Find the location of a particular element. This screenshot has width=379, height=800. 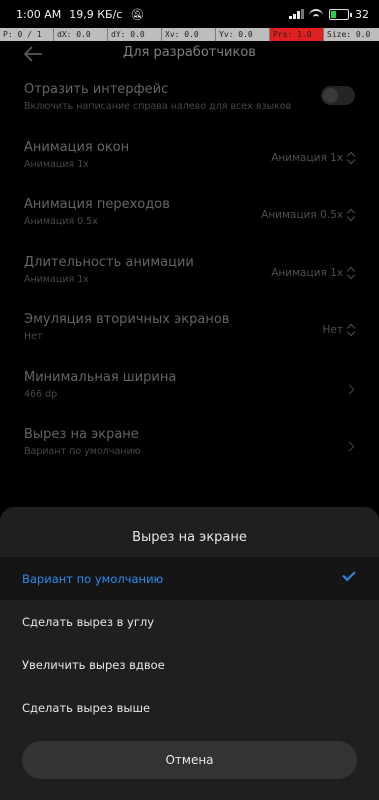

pointer-xv: Xv: 0.0 is located at coordinates (189, 34).